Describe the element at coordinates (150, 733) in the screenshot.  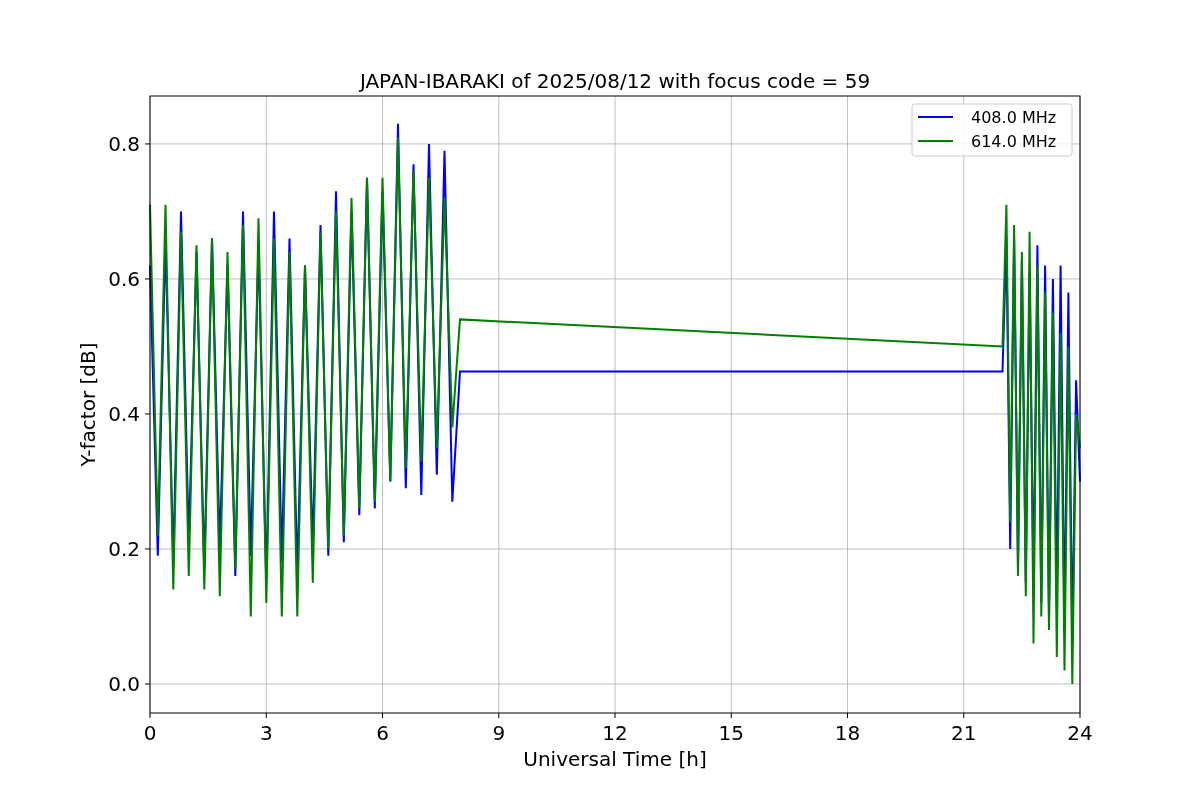
I see `tick-label: 0` at that location.